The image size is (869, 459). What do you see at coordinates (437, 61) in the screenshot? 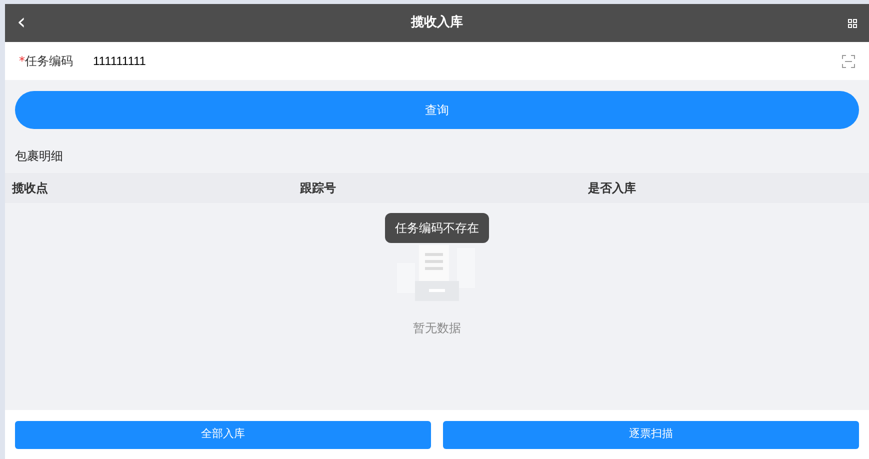
I see `task-code-row: *任务编码 111111111` at bounding box center [437, 61].